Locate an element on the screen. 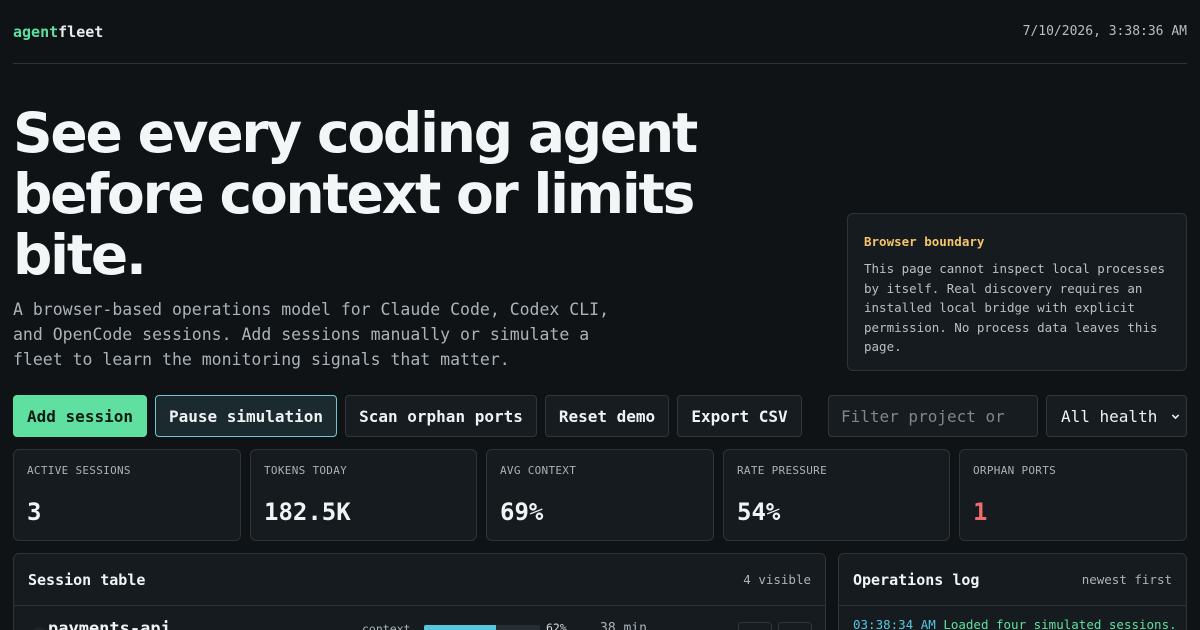  context-progress-bar is located at coordinates (482, 627).